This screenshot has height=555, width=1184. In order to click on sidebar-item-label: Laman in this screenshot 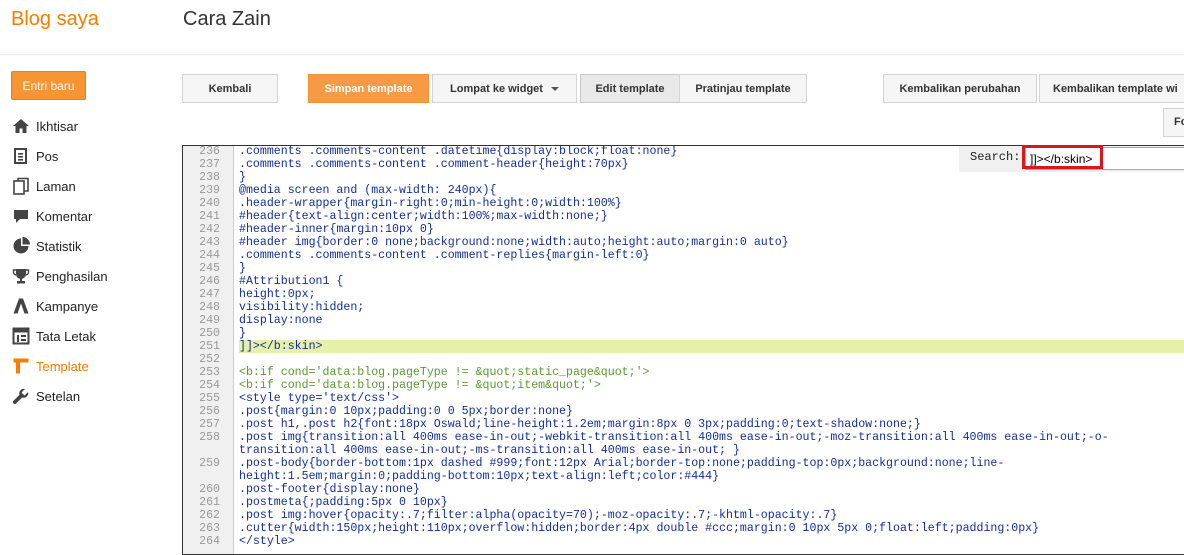, I will do `click(56, 186)`.